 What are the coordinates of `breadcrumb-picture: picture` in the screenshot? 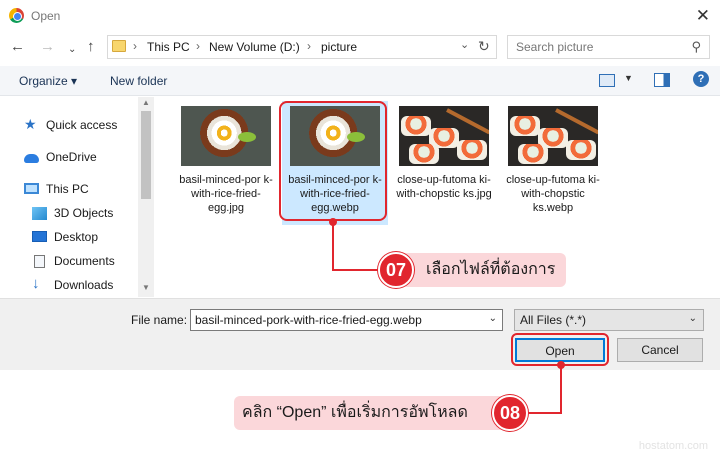 It's located at (339, 47).